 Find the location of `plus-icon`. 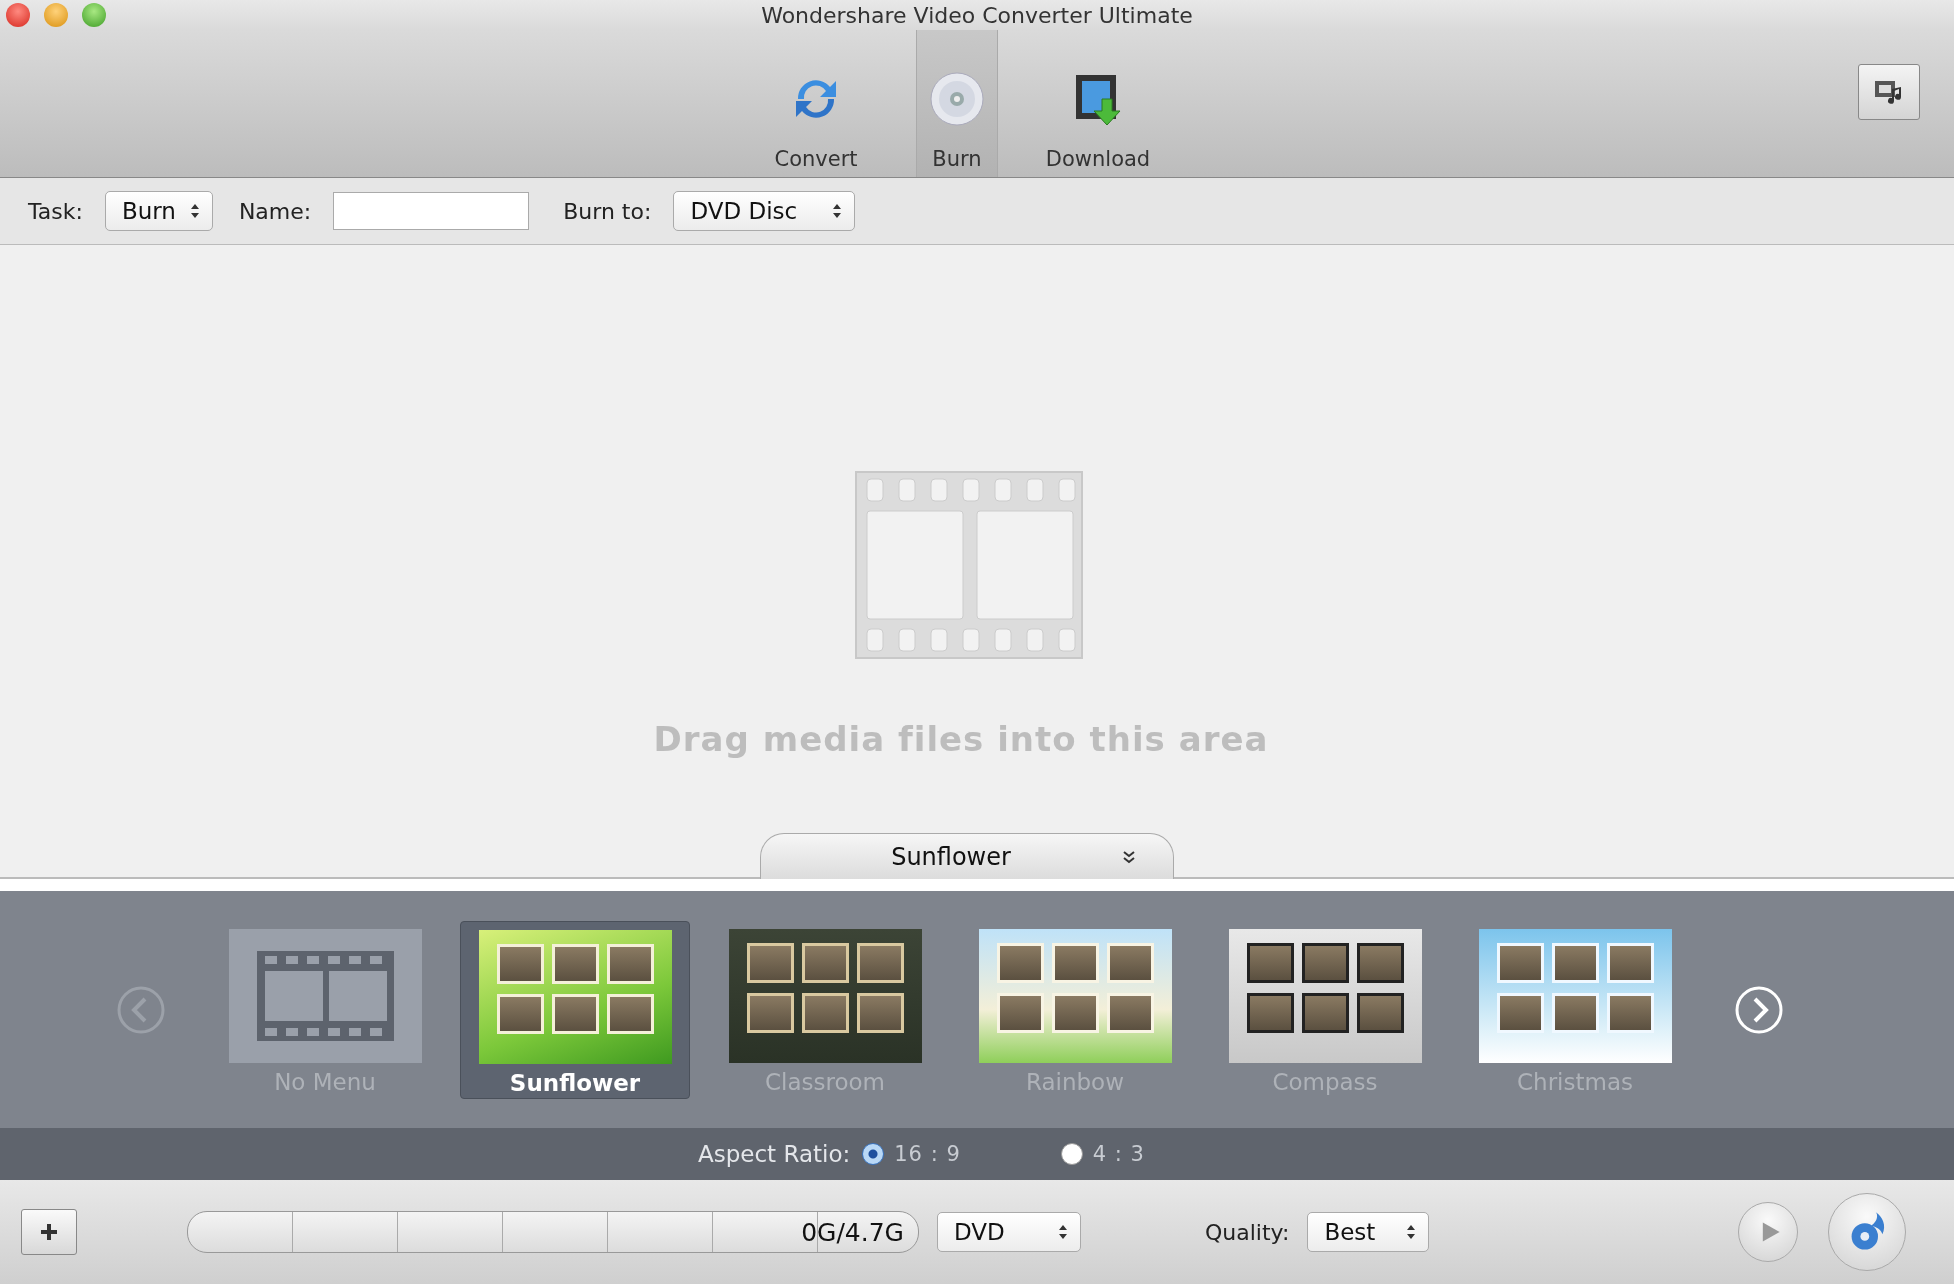

plus-icon is located at coordinates (49, 1232).